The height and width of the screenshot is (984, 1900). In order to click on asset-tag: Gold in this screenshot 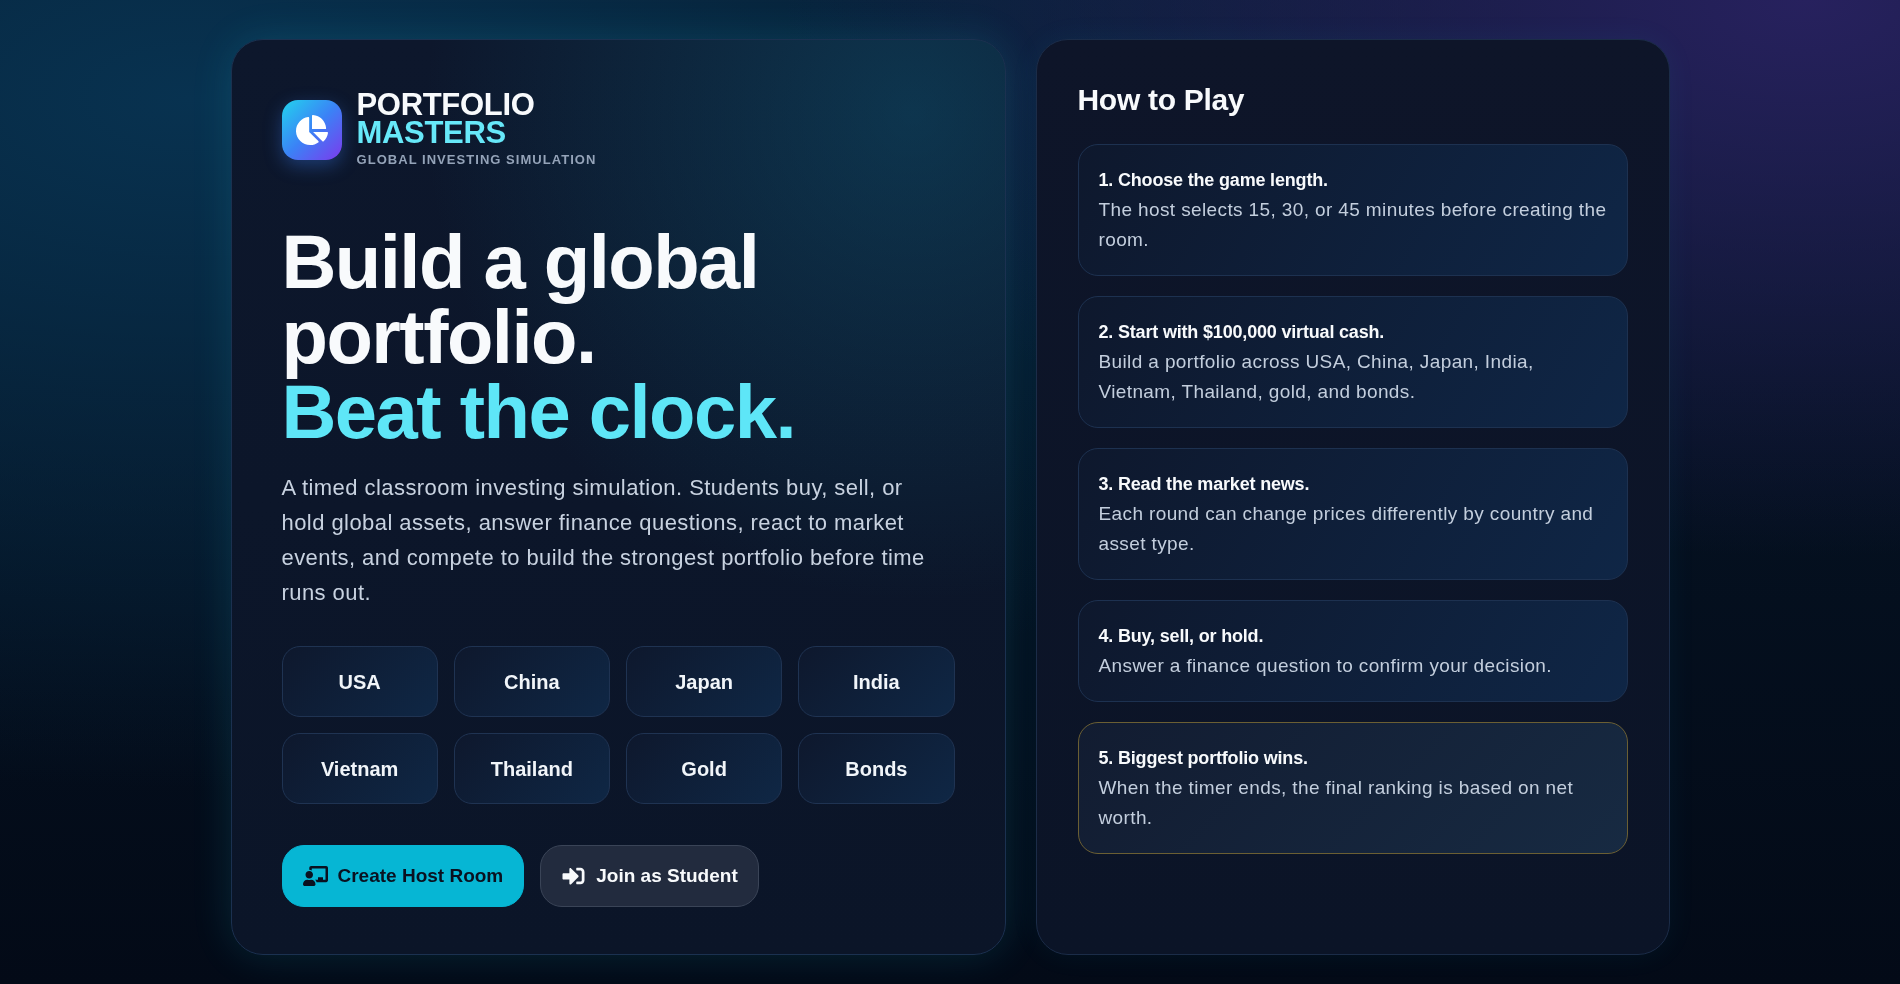, I will do `click(704, 768)`.